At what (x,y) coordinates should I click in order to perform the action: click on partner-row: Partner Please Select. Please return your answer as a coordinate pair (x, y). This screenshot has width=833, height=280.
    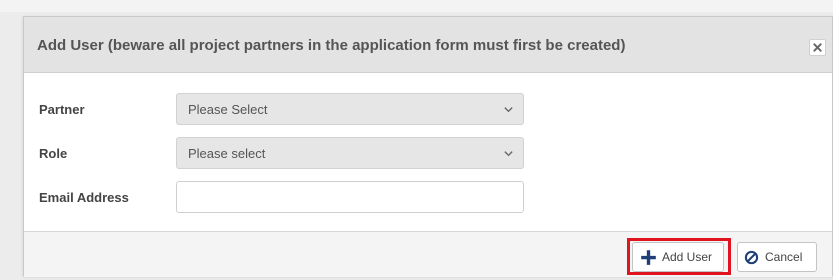
    Looking at the image, I should click on (428, 109).